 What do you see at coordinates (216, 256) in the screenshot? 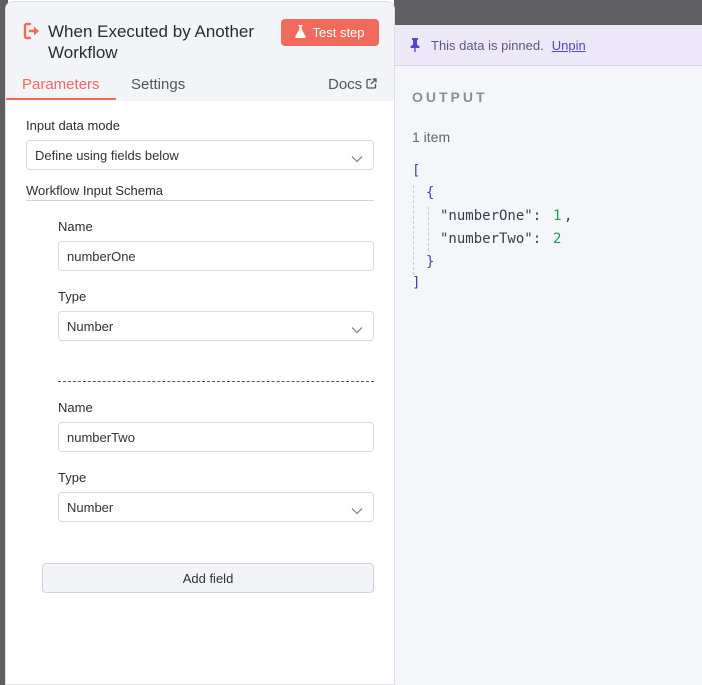
I see `field-1-name-input: numberOne` at bounding box center [216, 256].